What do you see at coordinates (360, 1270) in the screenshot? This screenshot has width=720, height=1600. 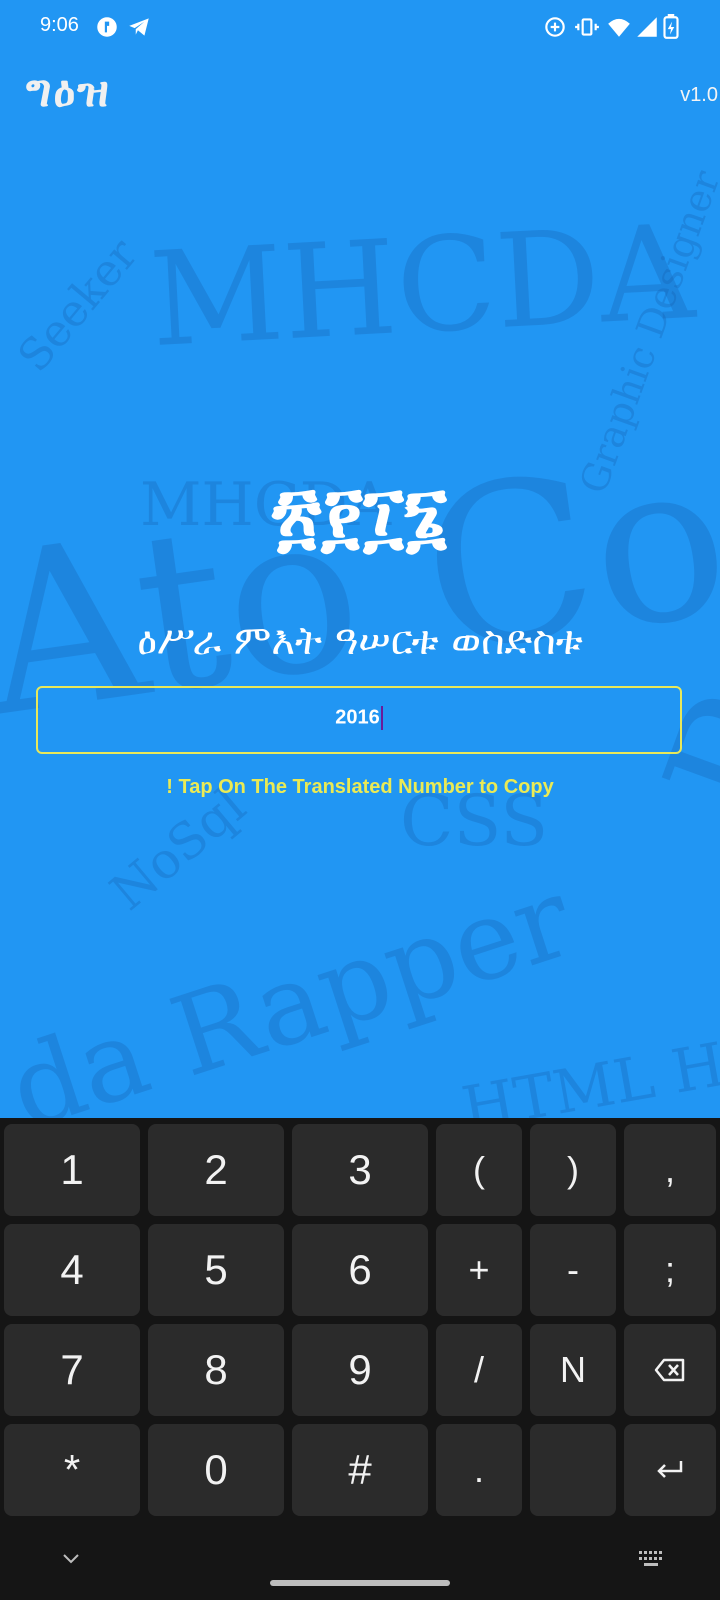 I see `key-6: 6` at bounding box center [360, 1270].